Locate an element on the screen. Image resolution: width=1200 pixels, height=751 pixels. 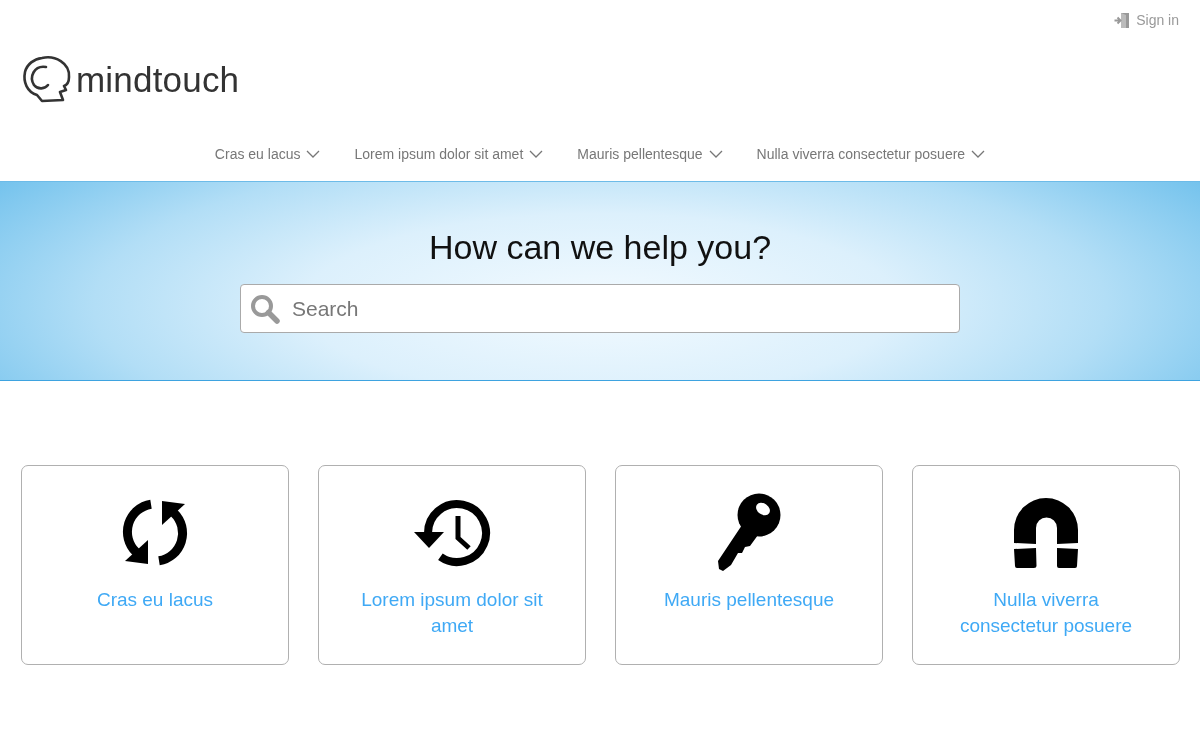
magnet-icon is located at coordinates (1046, 532).